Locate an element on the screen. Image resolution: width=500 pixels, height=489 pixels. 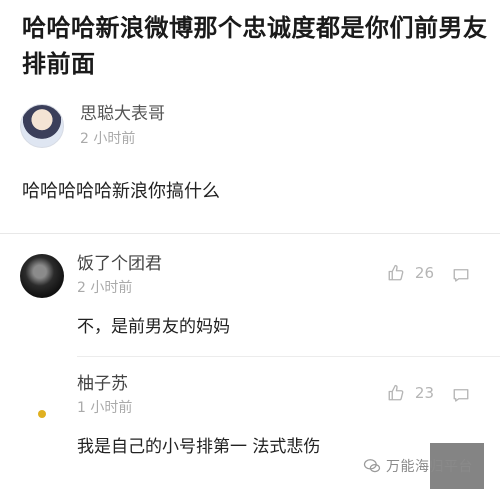
like-button: 23 is located at coordinates (410, 393).